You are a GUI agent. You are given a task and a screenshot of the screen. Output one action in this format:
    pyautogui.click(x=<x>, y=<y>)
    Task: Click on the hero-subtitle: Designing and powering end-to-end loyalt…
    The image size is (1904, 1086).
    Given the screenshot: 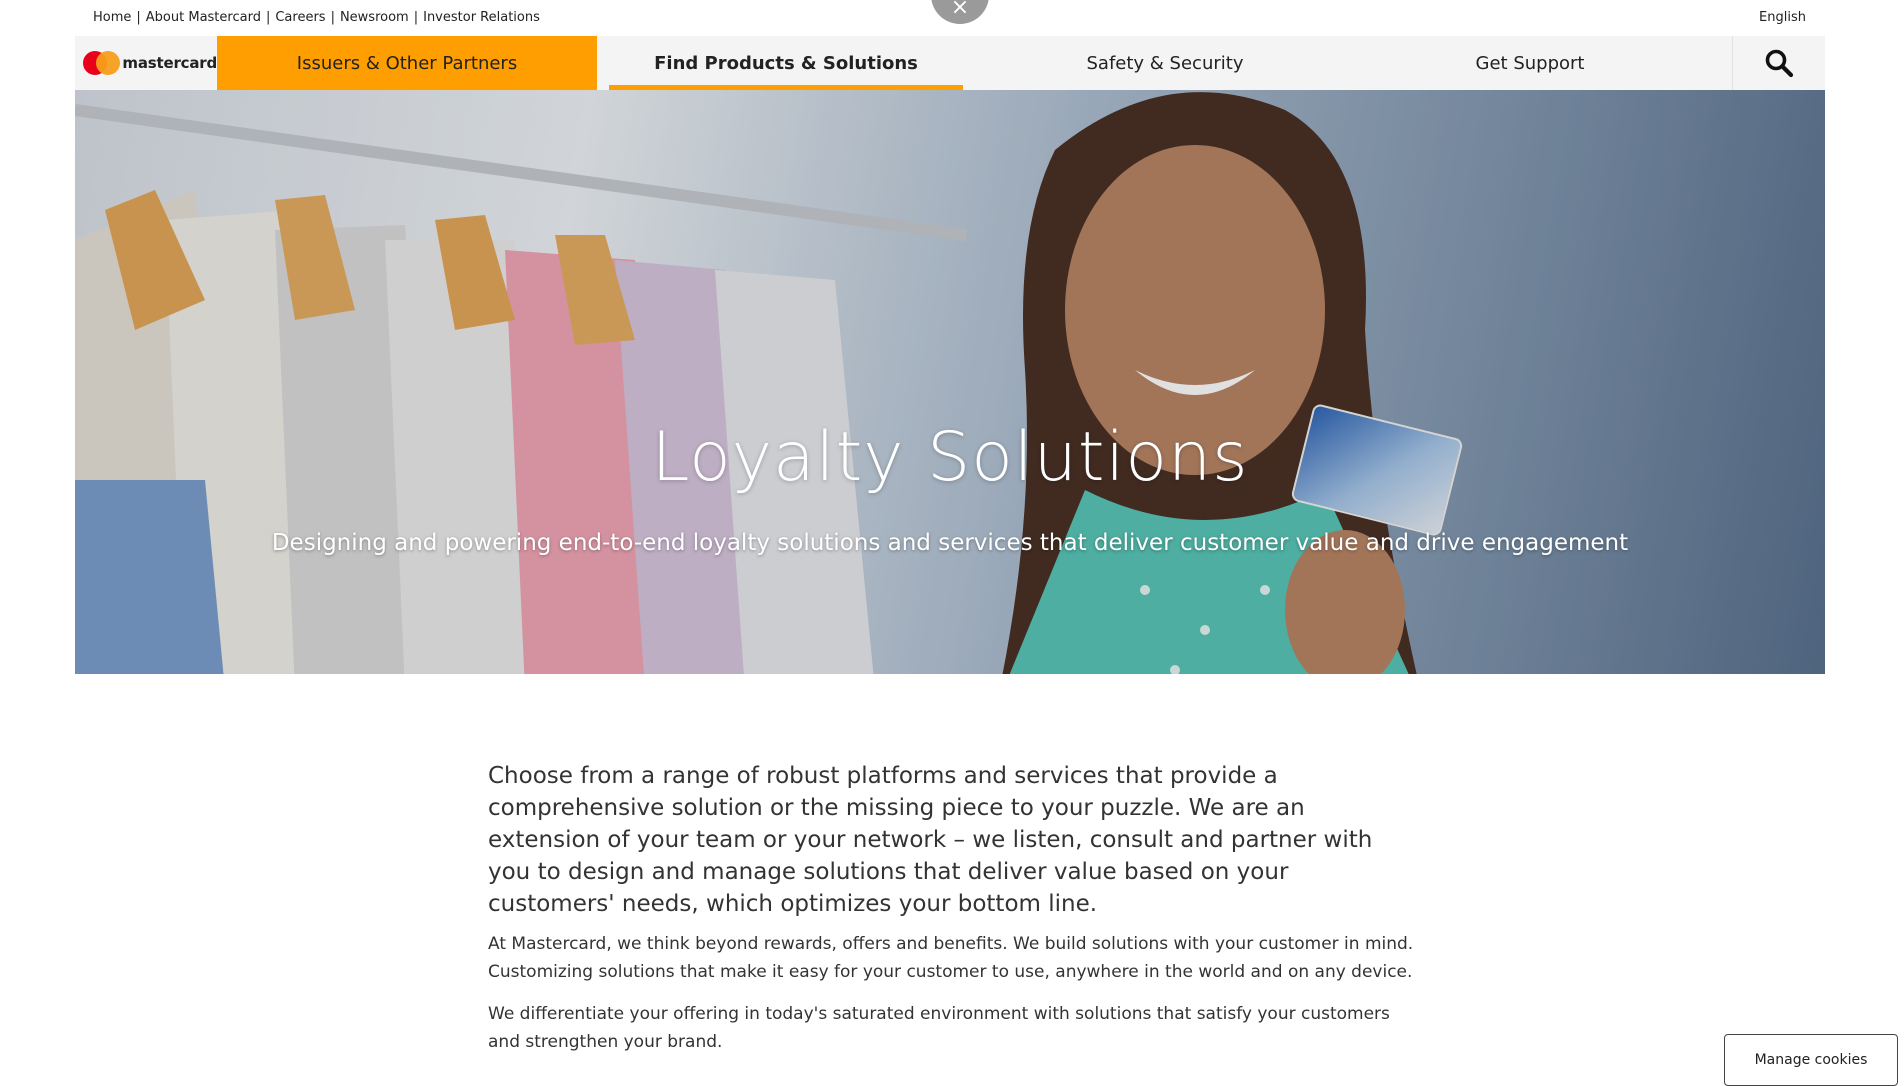 What is the action you would take?
    pyautogui.click(x=950, y=543)
    